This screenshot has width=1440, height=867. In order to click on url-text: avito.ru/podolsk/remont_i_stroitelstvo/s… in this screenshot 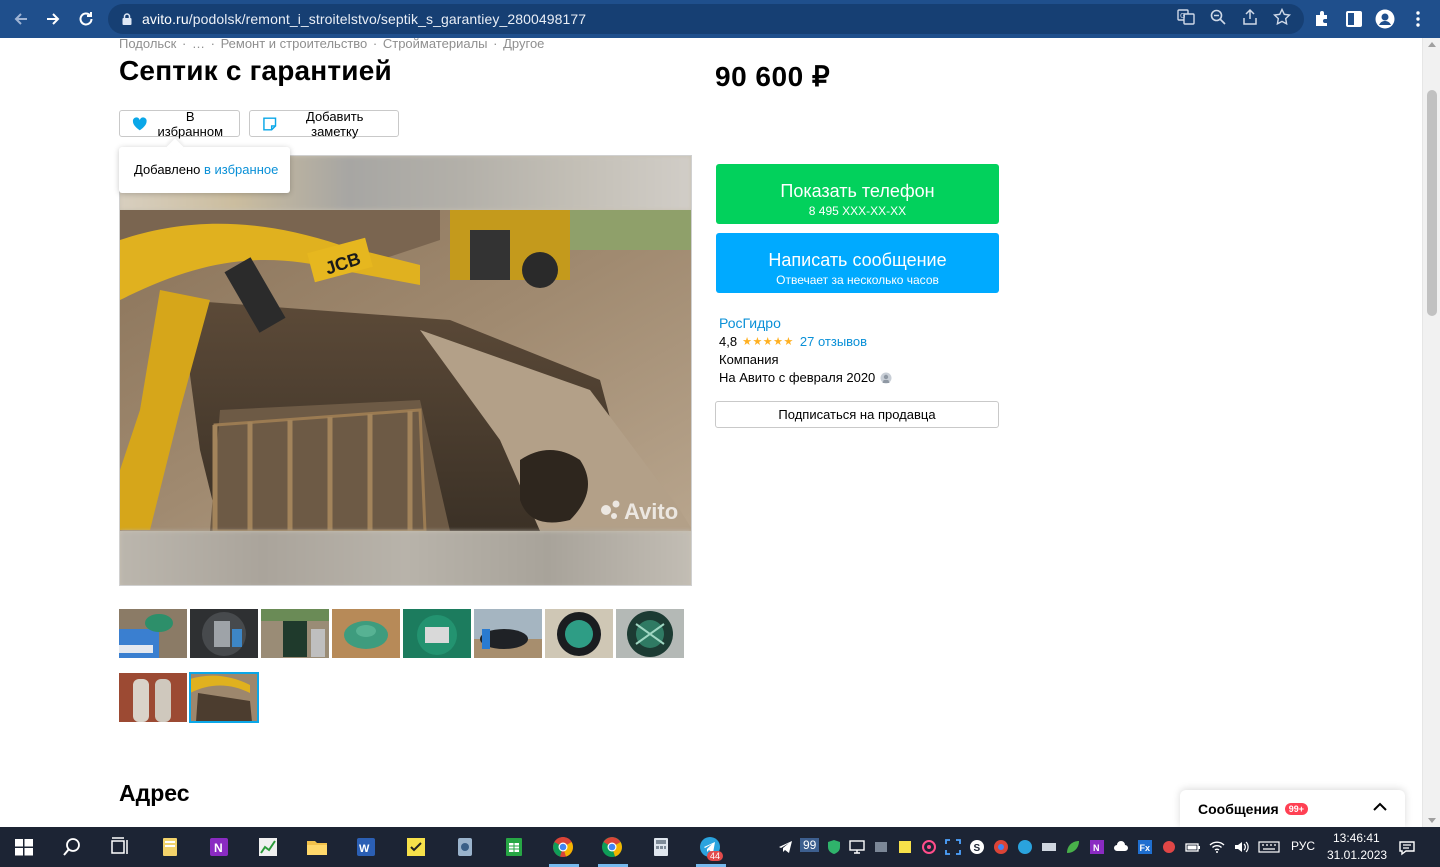, I will do `click(364, 19)`.